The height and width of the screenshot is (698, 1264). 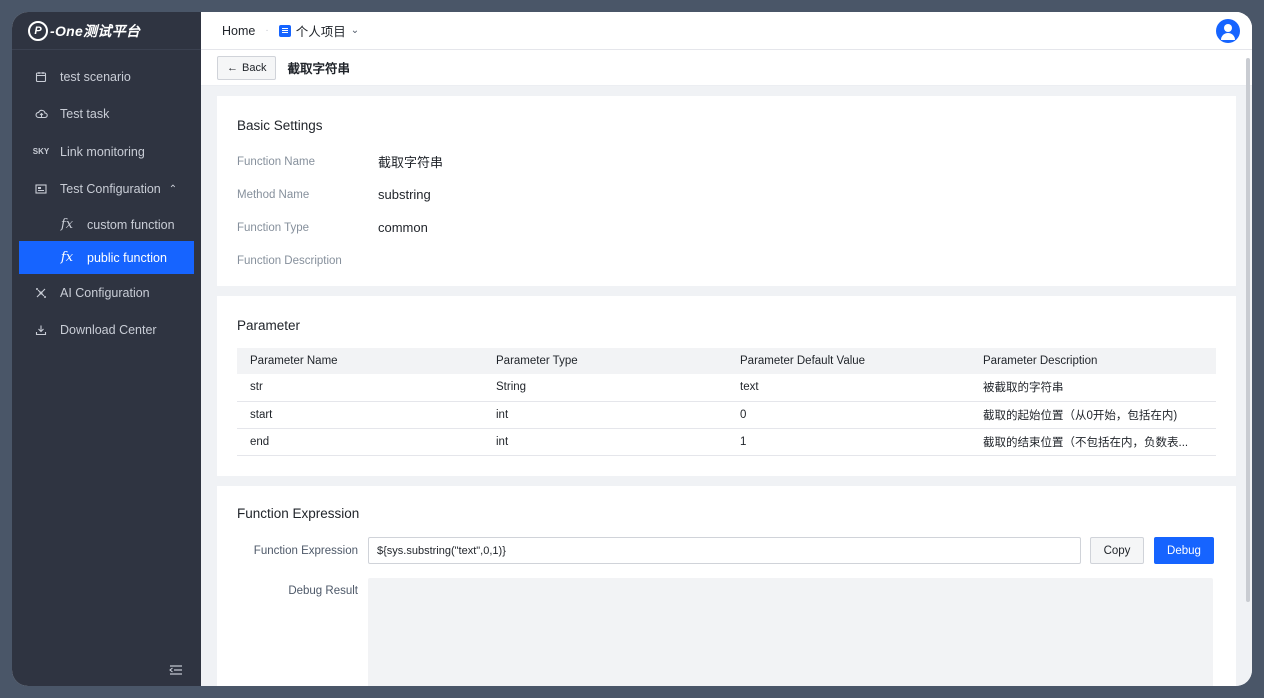 What do you see at coordinates (360, 388) in the screenshot?
I see `table-cell: str` at bounding box center [360, 388].